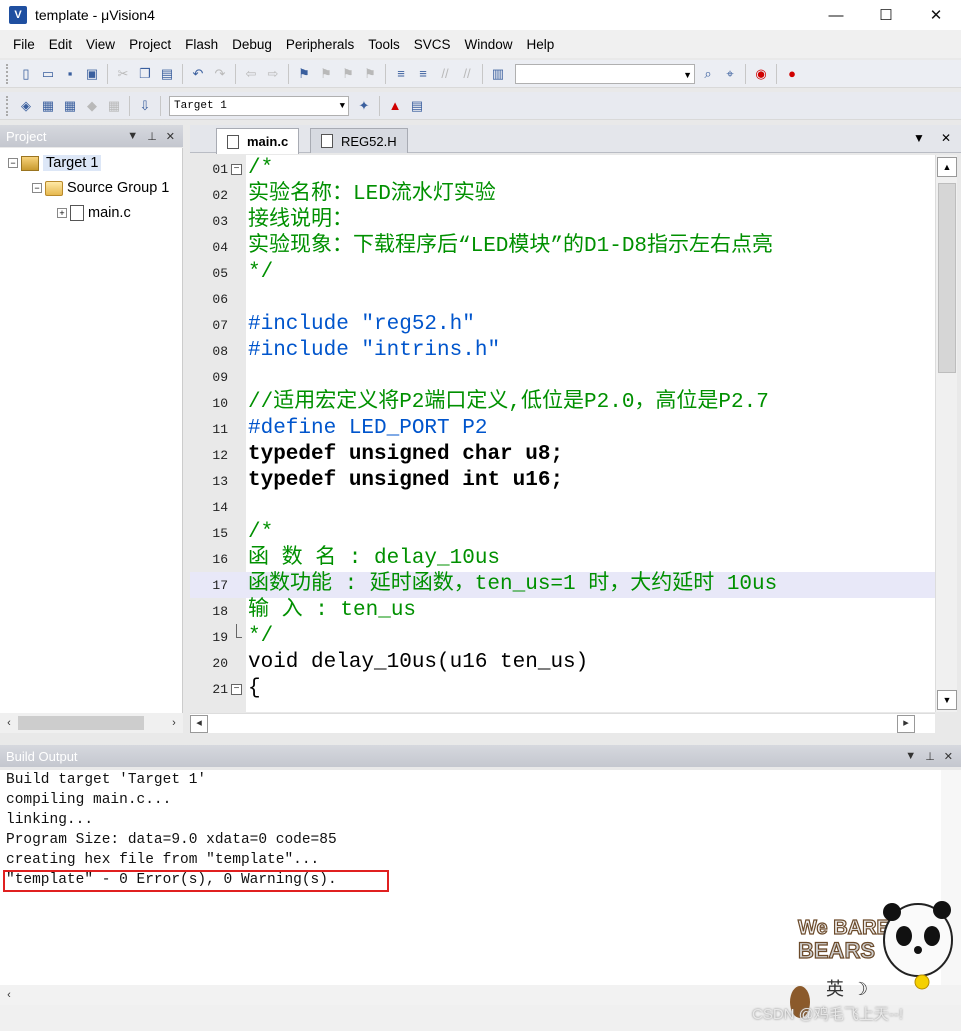 This screenshot has height=1031, width=961. I want to click on tree-item-source-group: − Source Group 1, so click(100, 188).